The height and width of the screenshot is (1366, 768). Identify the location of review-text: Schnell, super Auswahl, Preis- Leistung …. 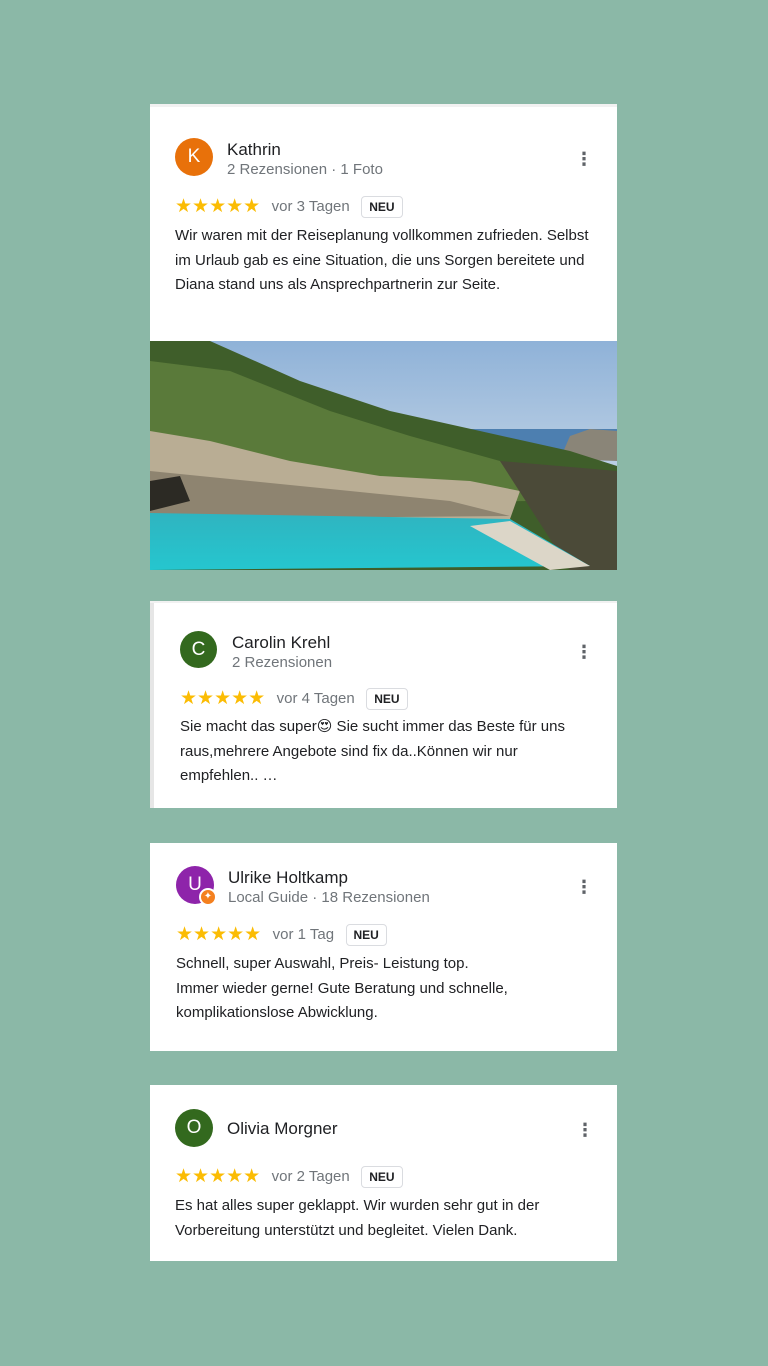
(386, 989).